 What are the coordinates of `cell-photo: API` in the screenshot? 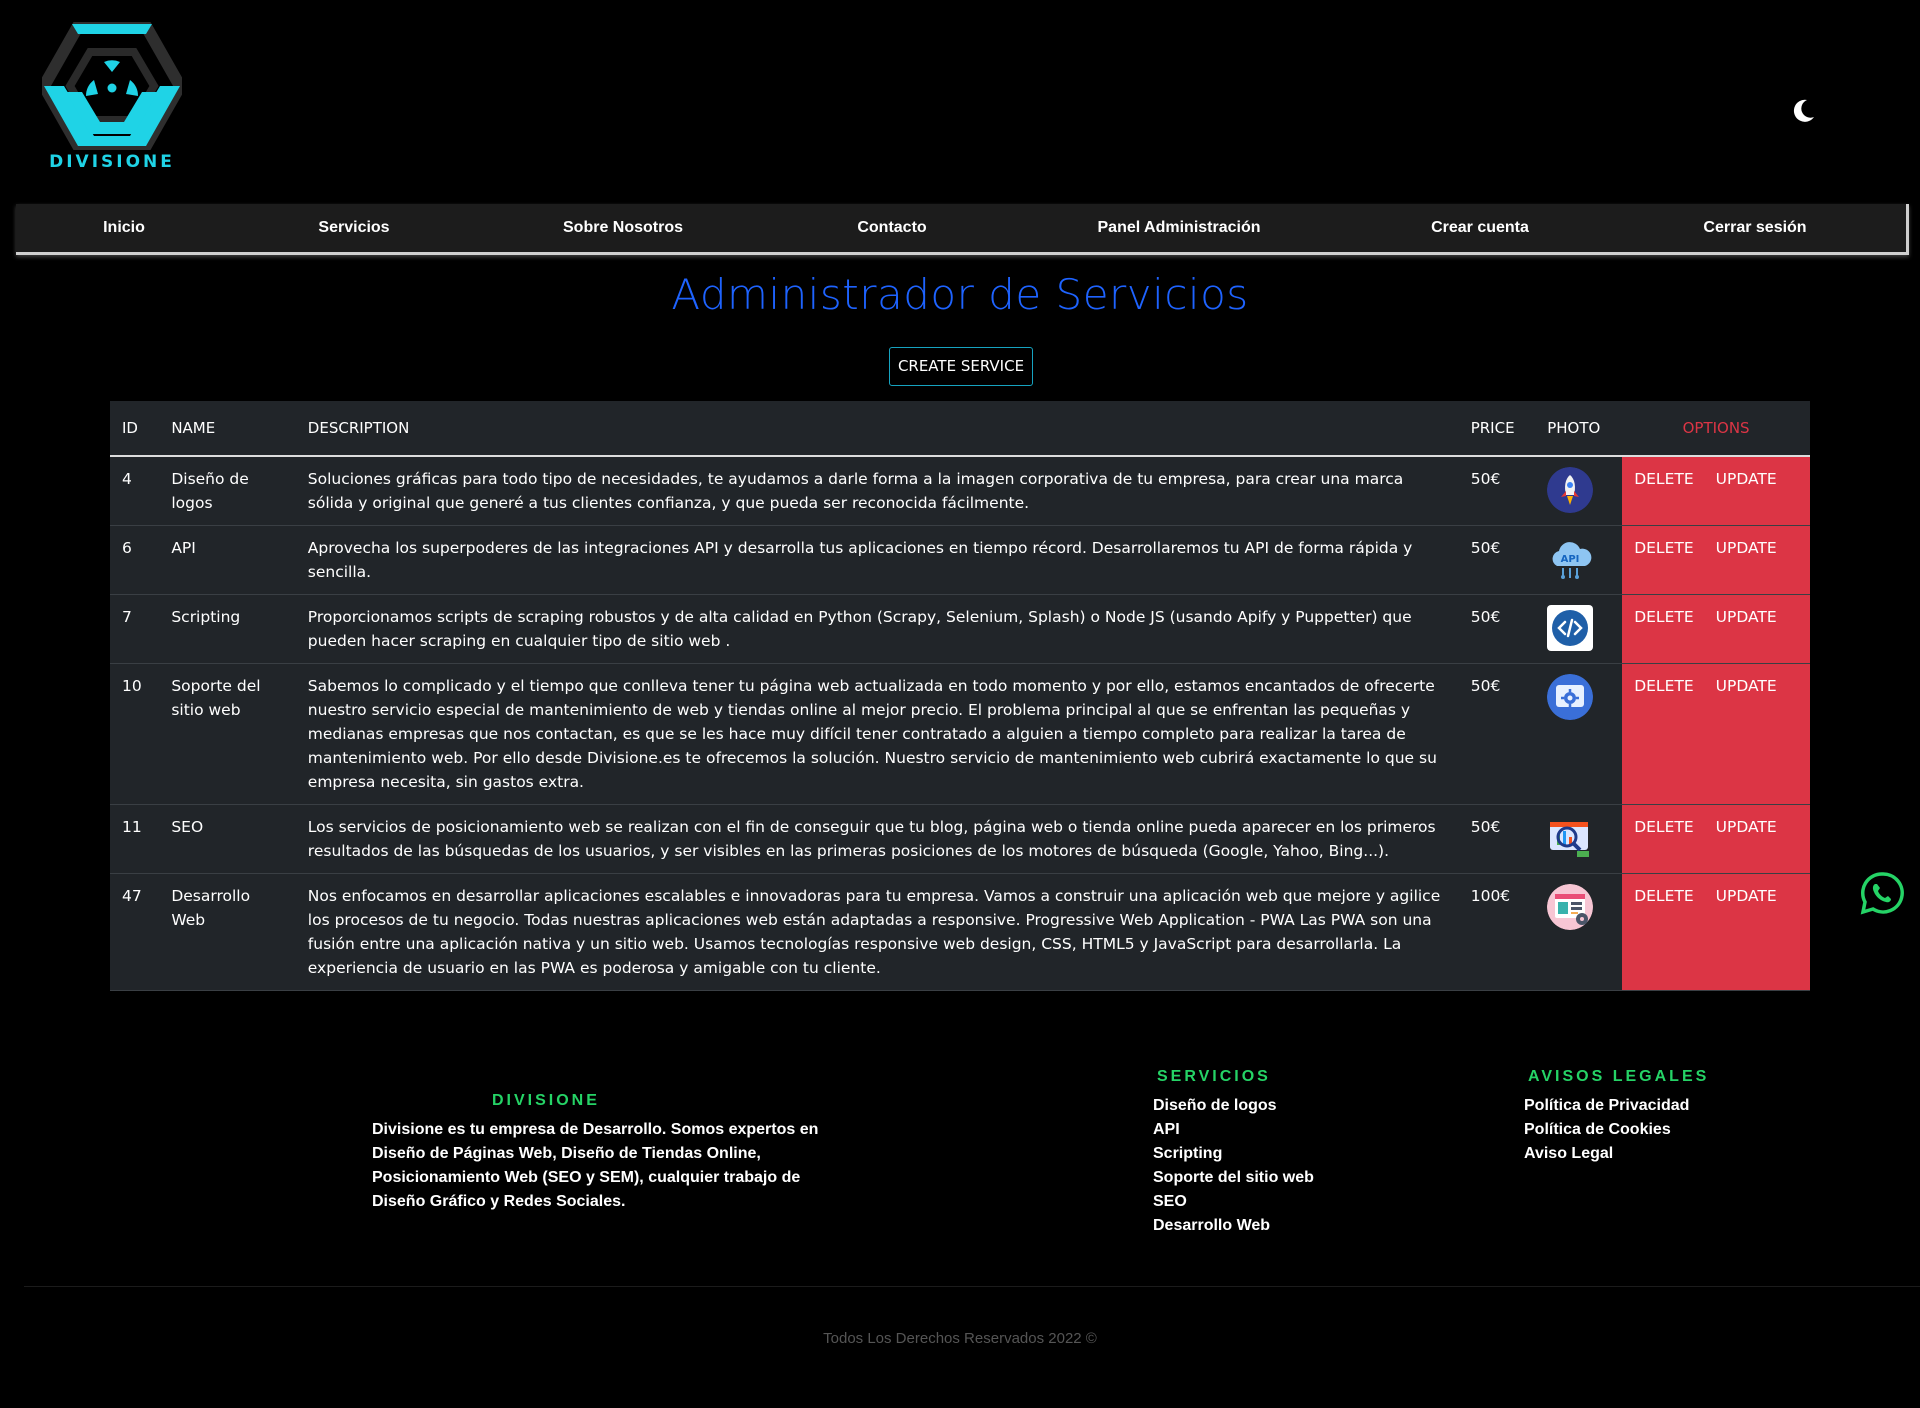 It's located at (1579, 560).